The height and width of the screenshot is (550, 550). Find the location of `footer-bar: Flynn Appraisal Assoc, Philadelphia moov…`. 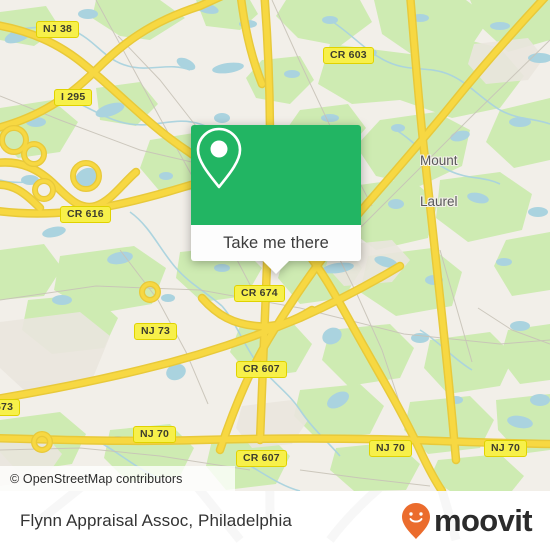

footer-bar: Flynn Appraisal Assoc, Philadelphia moov… is located at coordinates (275, 520).